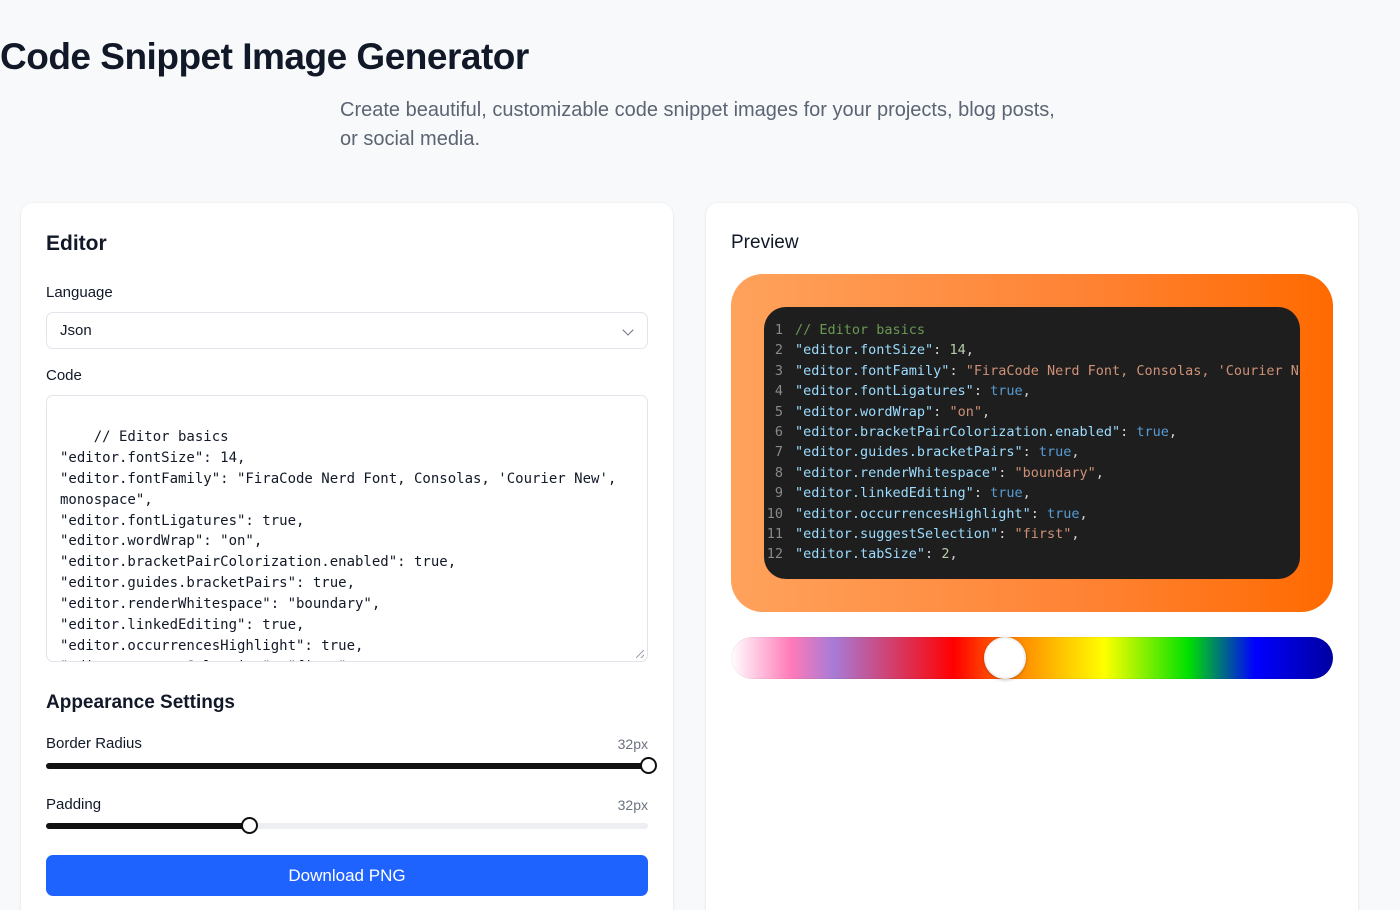 The image size is (1400, 910). What do you see at coordinates (74, 804) in the screenshot?
I see `padding-label: Padding` at bounding box center [74, 804].